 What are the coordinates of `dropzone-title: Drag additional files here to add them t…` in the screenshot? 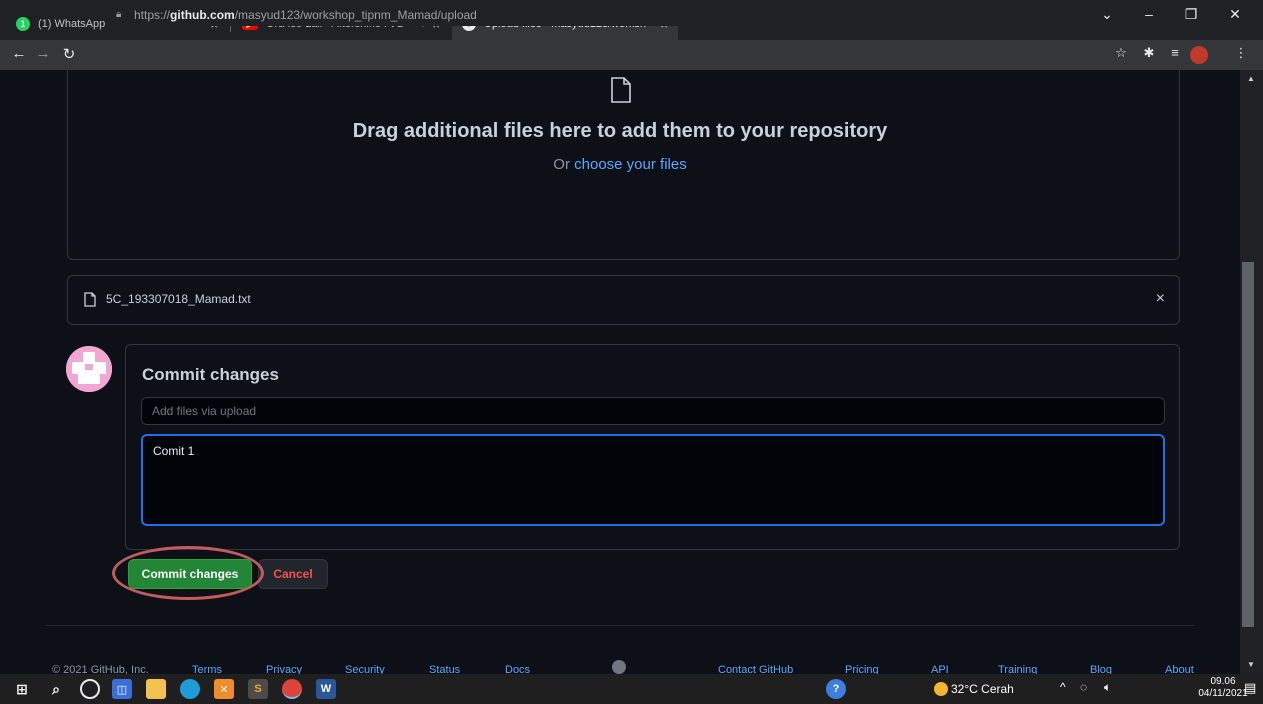 It's located at (620, 131).